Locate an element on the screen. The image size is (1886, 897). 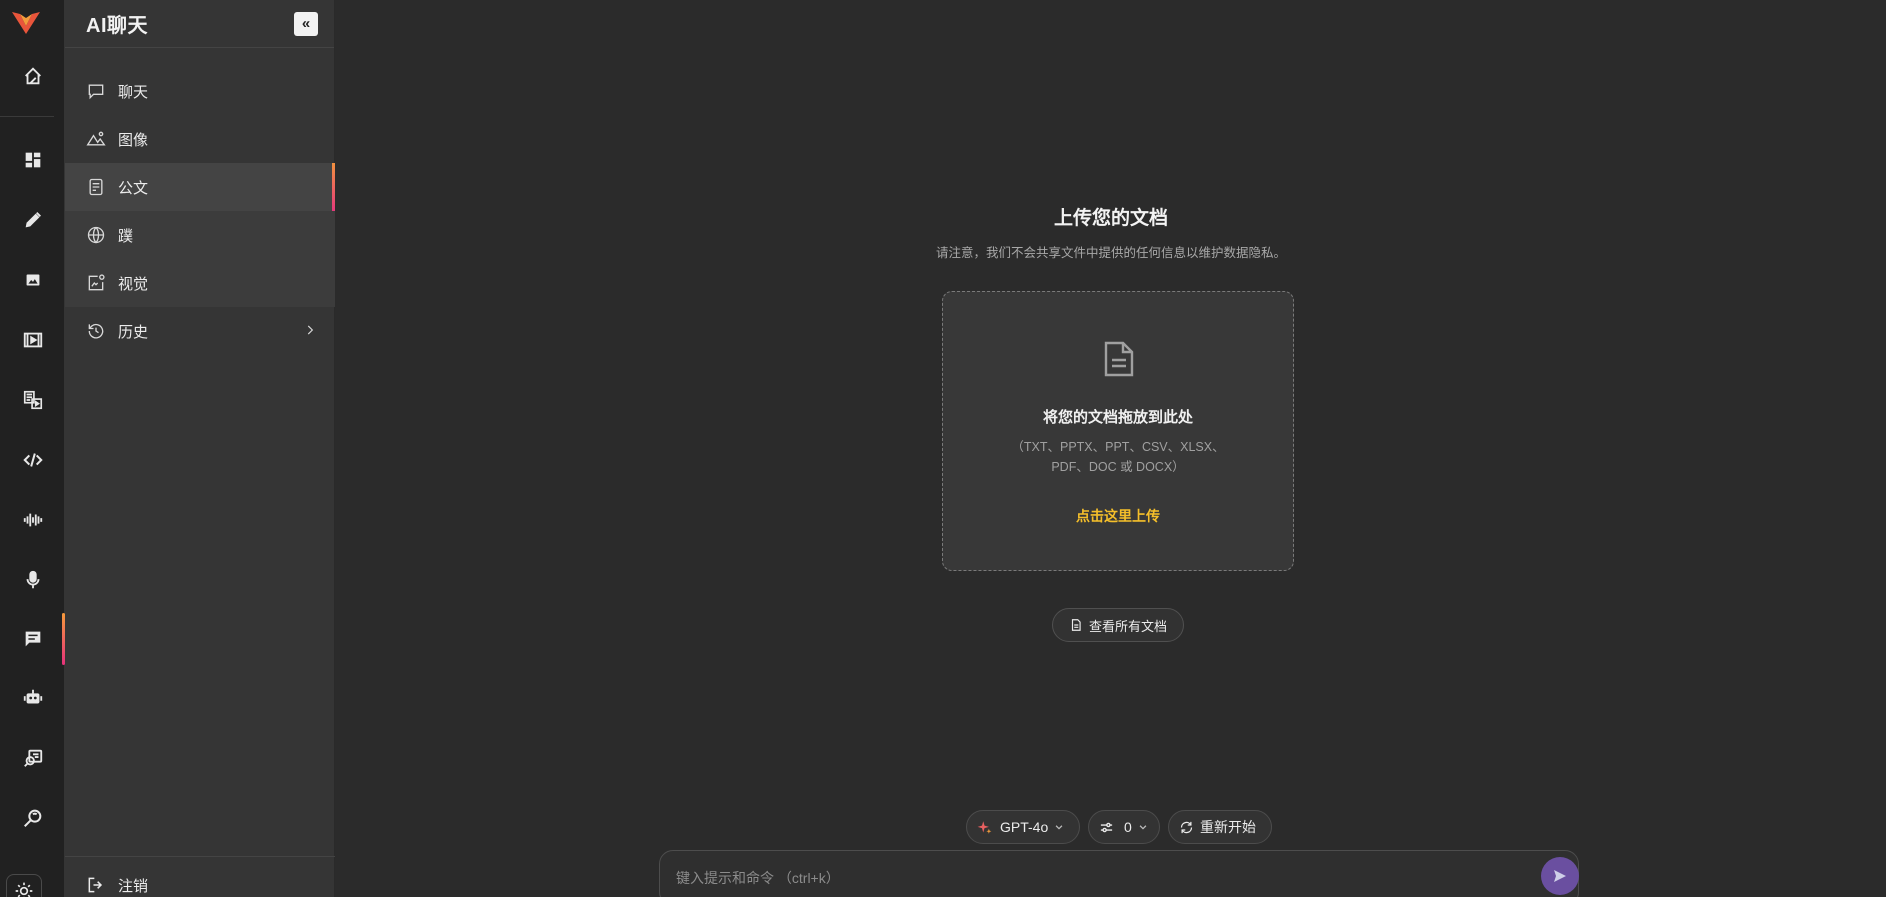
view-all-documents-button: 查看所有文档 is located at coordinates (1118, 625).